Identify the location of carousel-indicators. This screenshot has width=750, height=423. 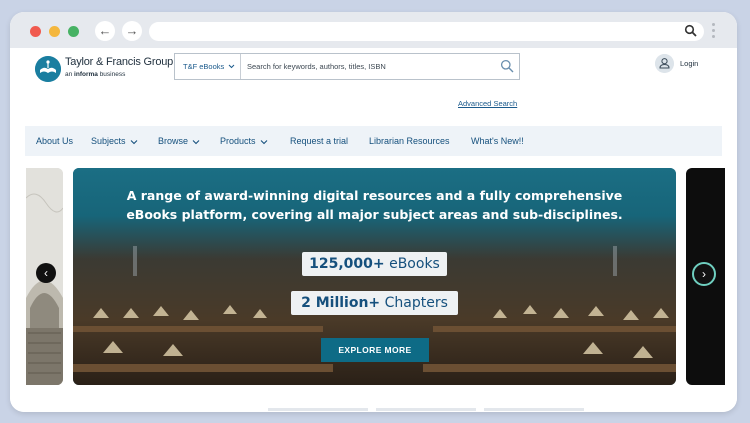
(375, 410).